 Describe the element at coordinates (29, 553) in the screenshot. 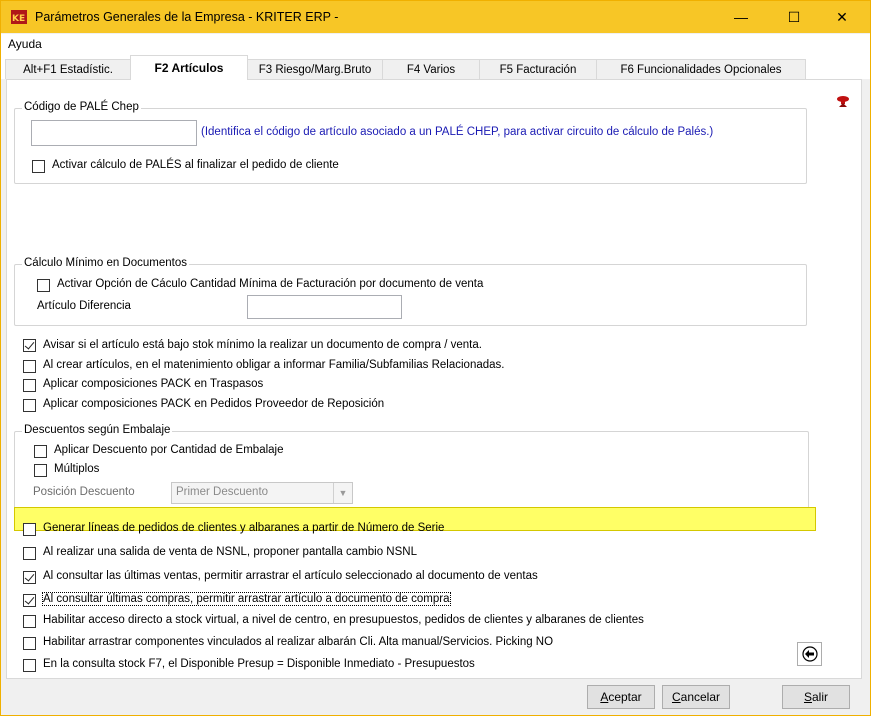

I see `nsnl-checkbox` at that location.